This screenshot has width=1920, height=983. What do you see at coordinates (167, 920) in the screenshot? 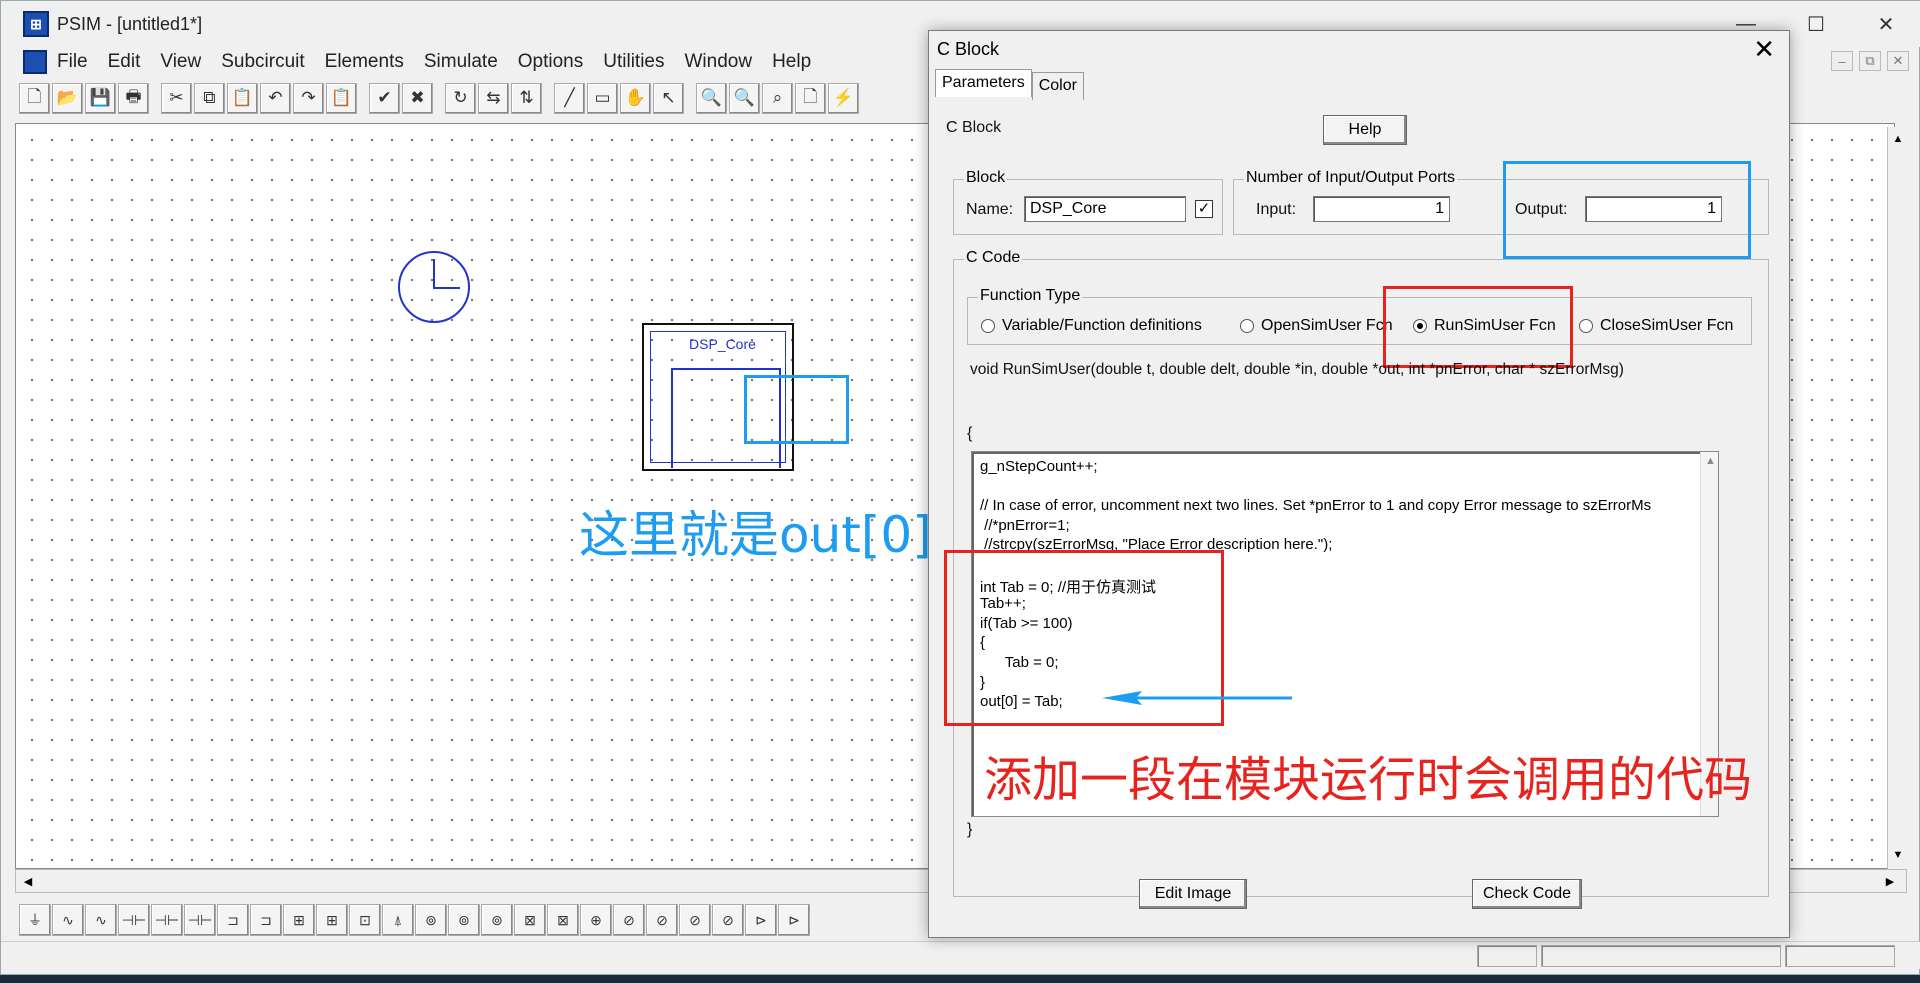
I see `element-icon-5: ⊣⊢` at bounding box center [167, 920].